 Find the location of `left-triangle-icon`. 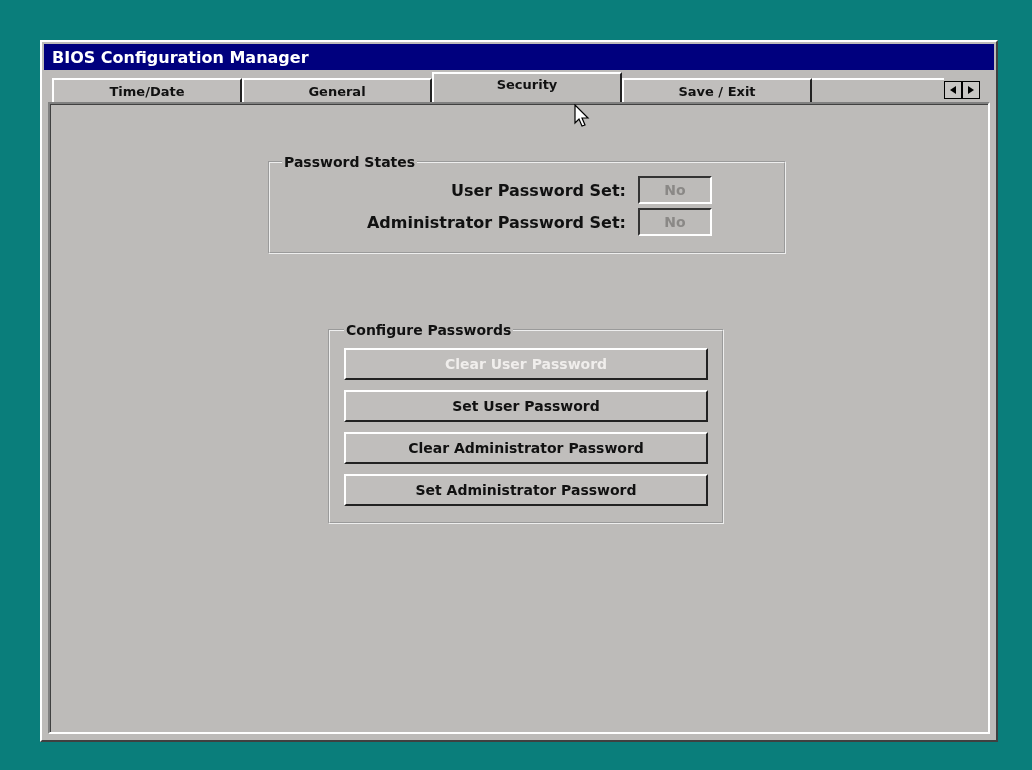

left-triangle-icon is located at coordinates (953, 90).